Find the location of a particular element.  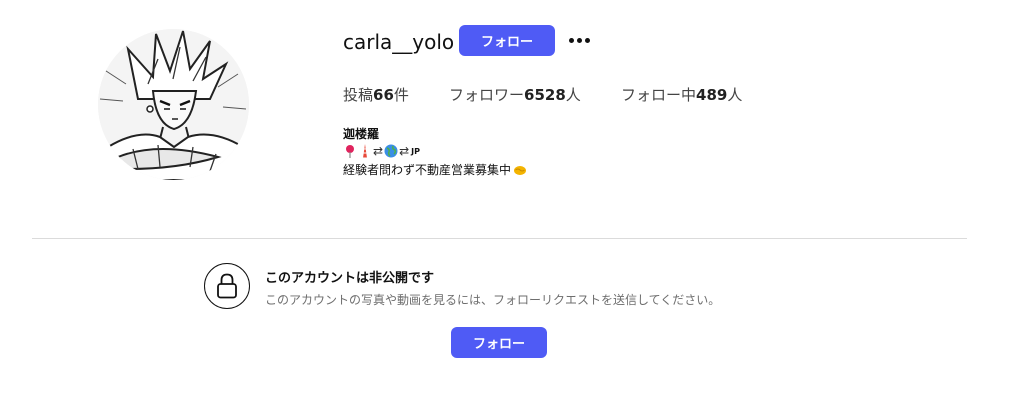

bio-location-line: ⇄ ⇄ JP is located at coordinates (381, 151).